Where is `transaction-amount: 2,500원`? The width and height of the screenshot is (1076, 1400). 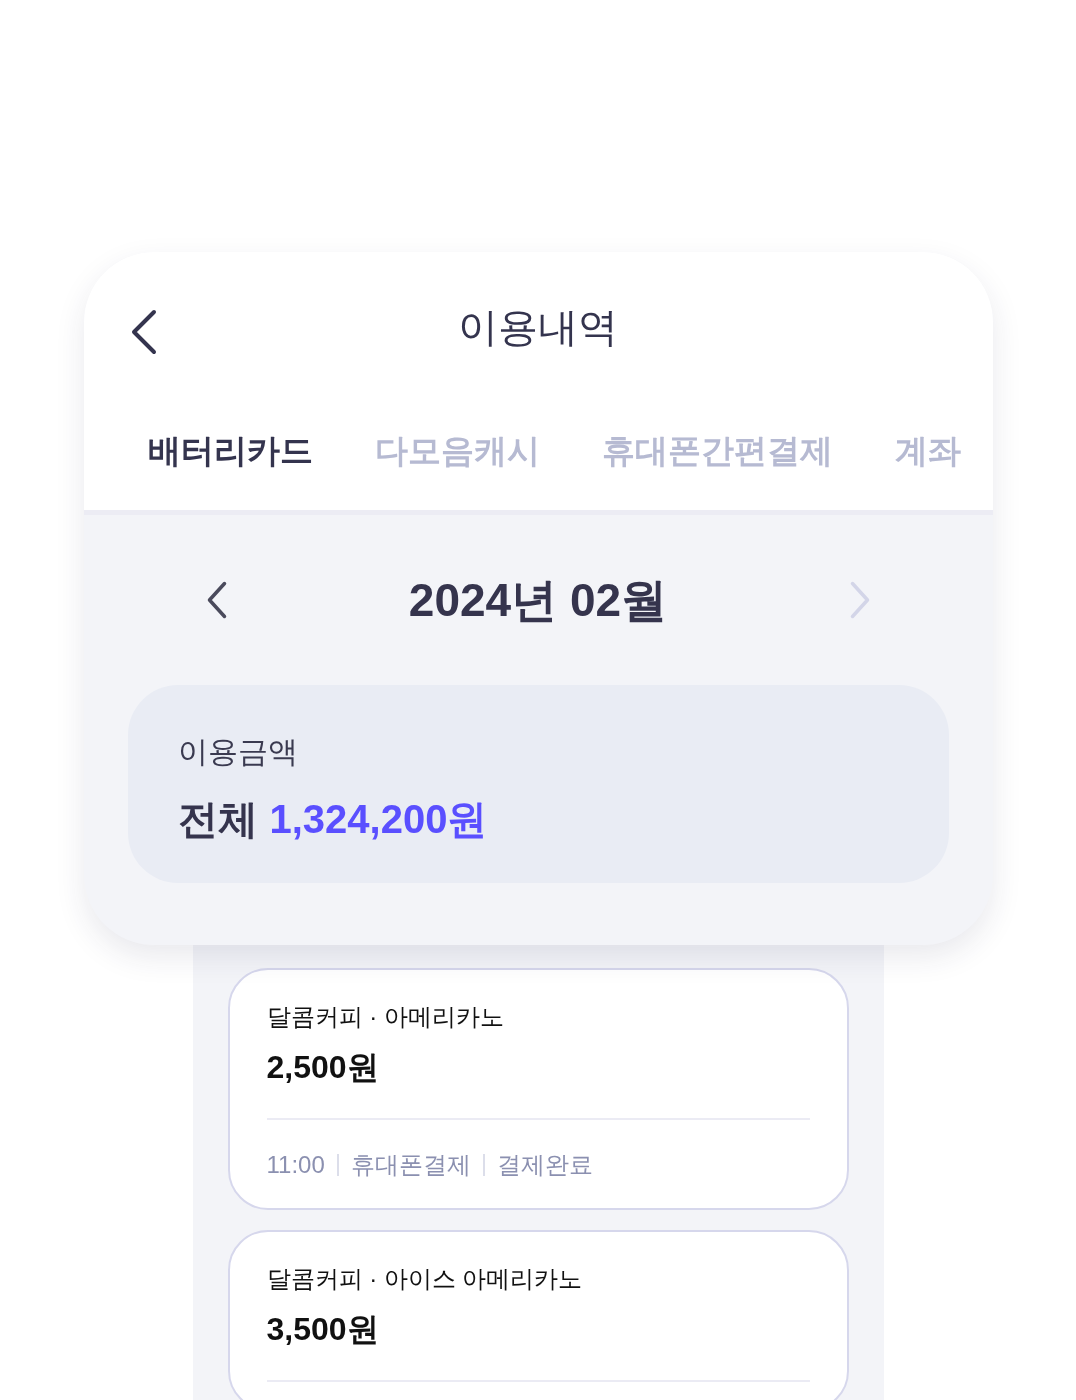 transaction-amount: 2,500원 is located at coordinates (322, 1067).